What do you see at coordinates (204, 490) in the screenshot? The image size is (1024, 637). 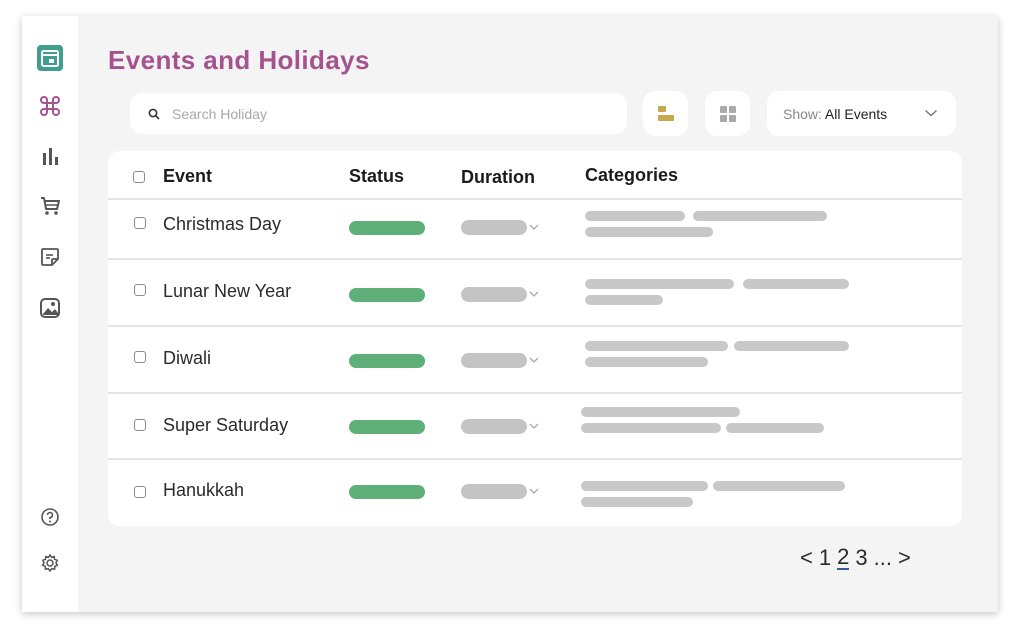 I see `event-name: Hanukkah` at bounding box center [204, 490].